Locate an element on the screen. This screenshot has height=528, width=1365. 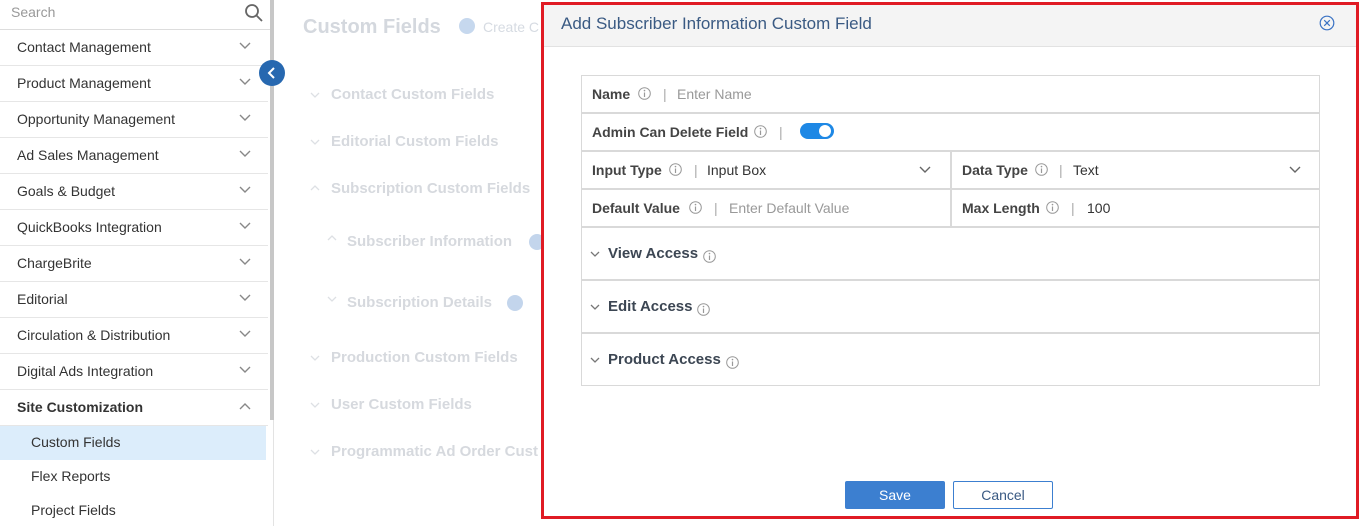
search-box: Search is located at coordinates (137, 15).